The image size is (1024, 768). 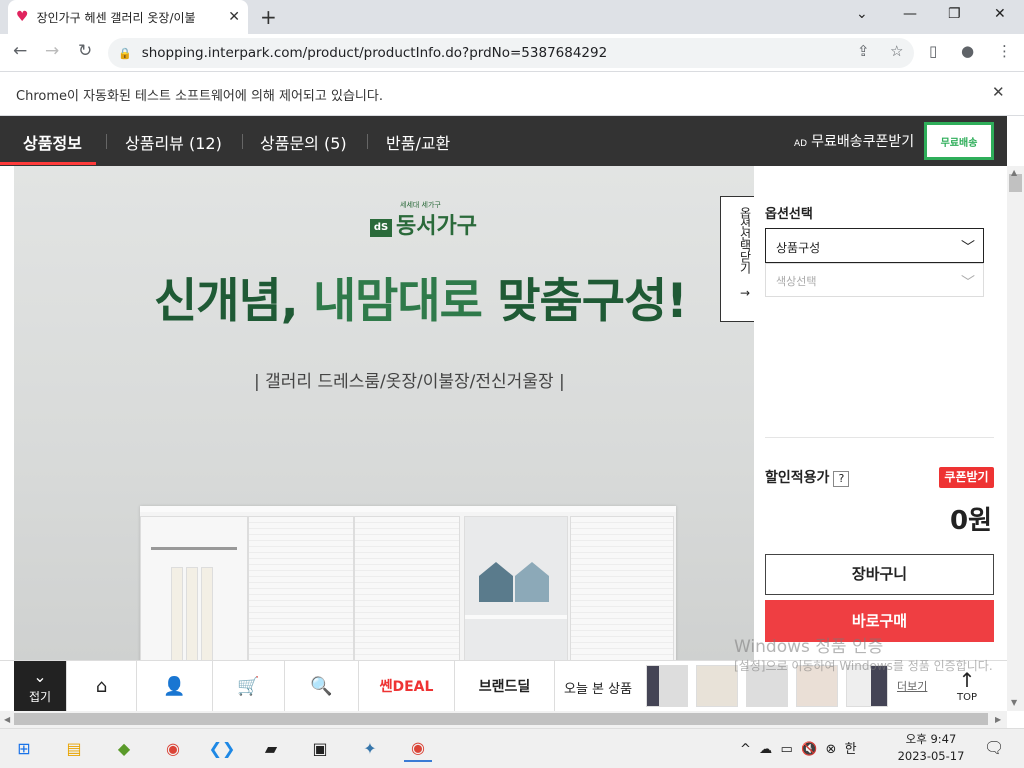 I want to click on tab-search-icon: ⌄, so click(x=862, y=14).